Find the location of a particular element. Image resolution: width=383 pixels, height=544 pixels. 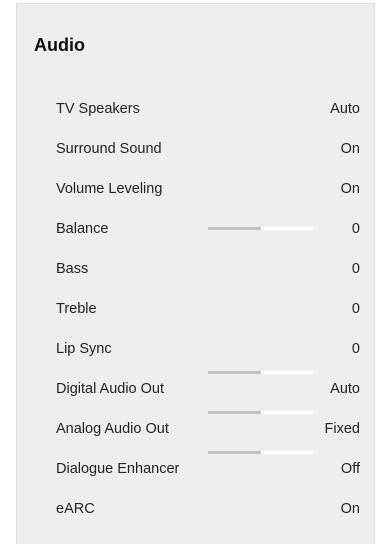

menu-item-surround-sound: Surround Sound On is located at coordinates (196, 149).